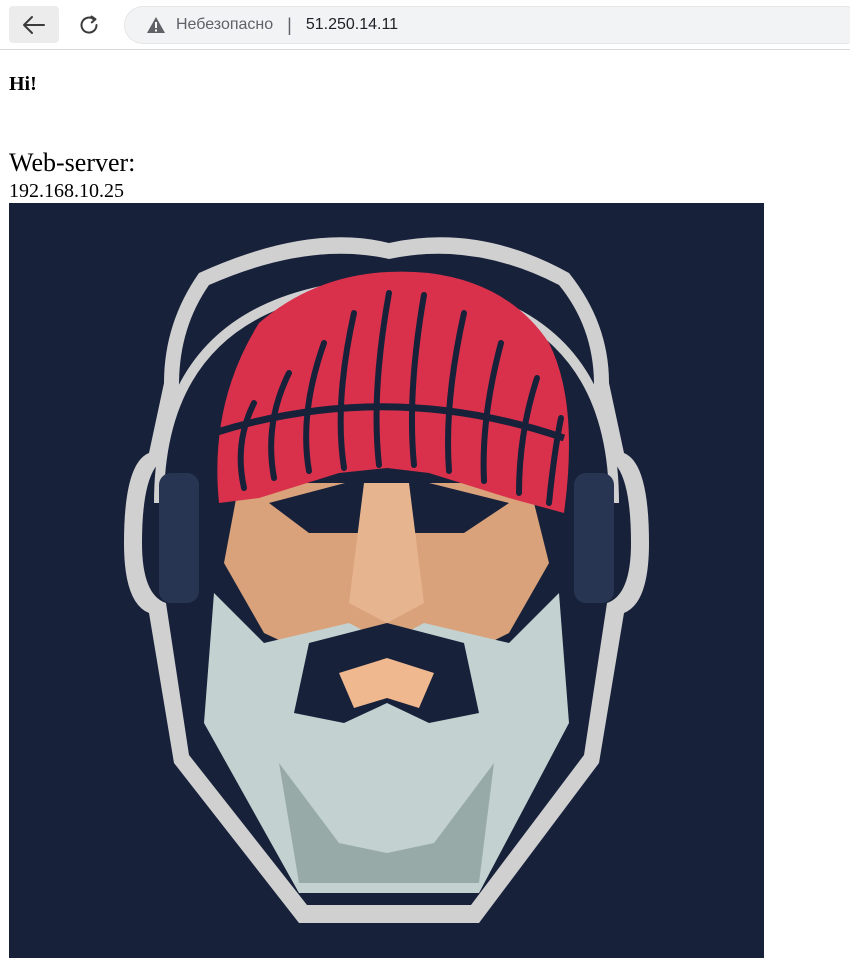  Describe the element at coordinates (156, 25) in the screenshot. I see `warning-icon` at that location.